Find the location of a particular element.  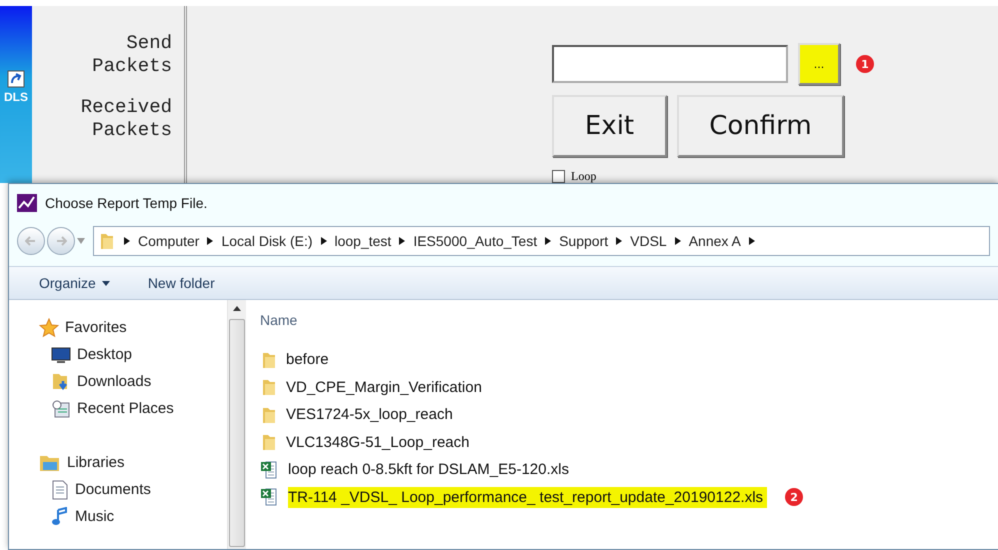

file-name: VD_CPE_Margin_Verification is located at coordinates (386, 387).